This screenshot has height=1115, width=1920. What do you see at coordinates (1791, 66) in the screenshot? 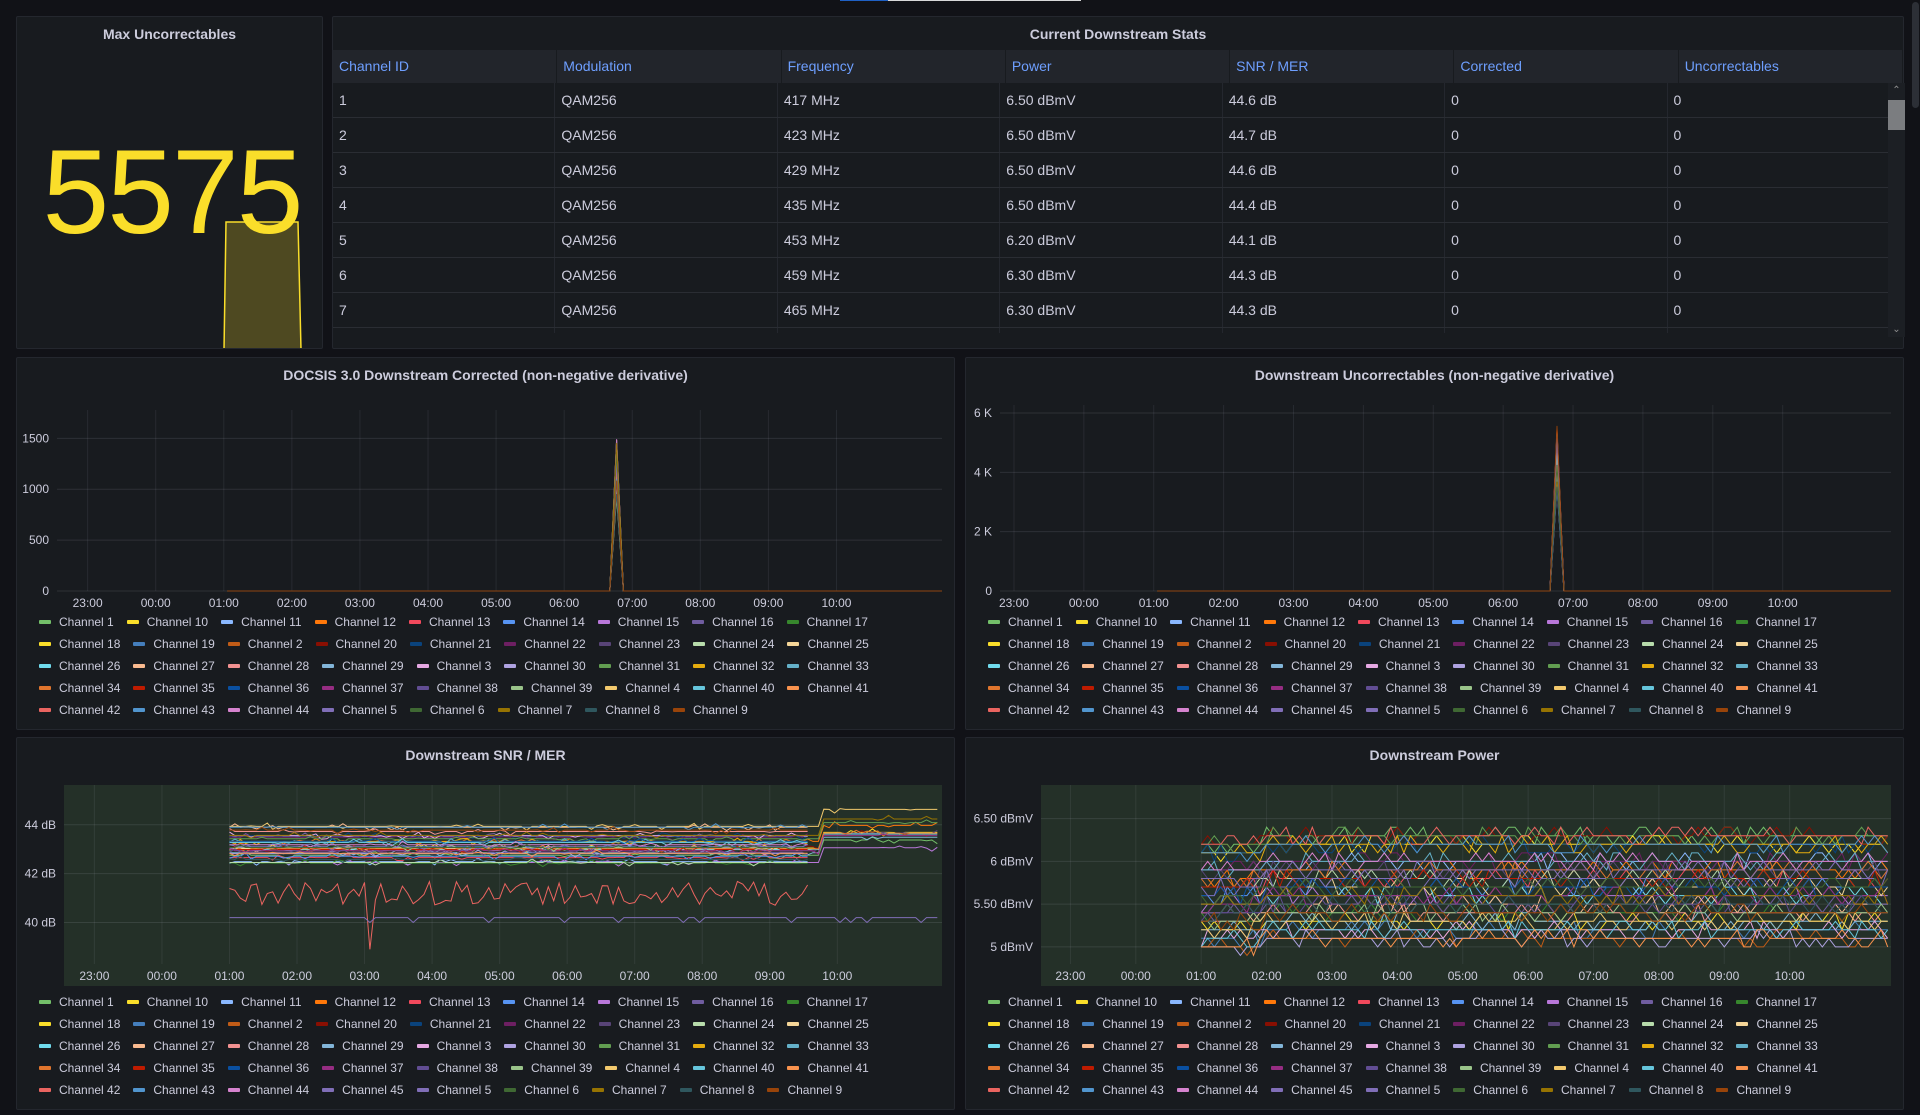
I see `column-header-uncorrectables: Uncorrectables` at bounding box center [1791, 66].